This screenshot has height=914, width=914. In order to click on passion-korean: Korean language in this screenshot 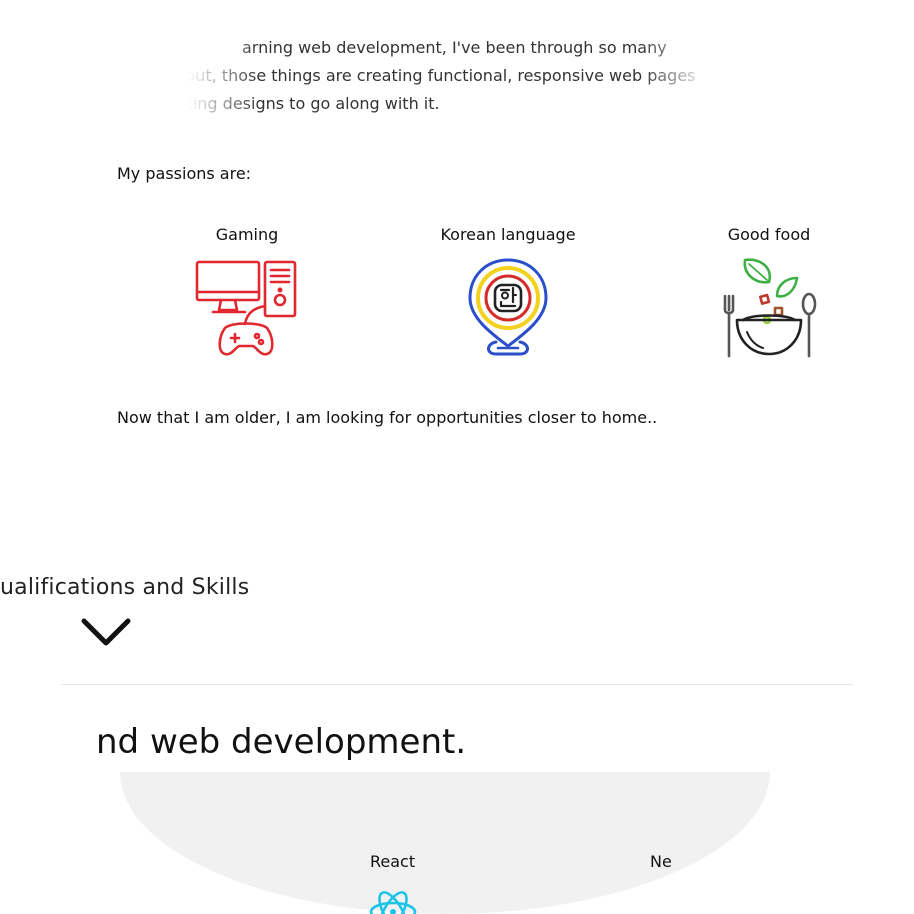, I will do `click(508, 292)`.